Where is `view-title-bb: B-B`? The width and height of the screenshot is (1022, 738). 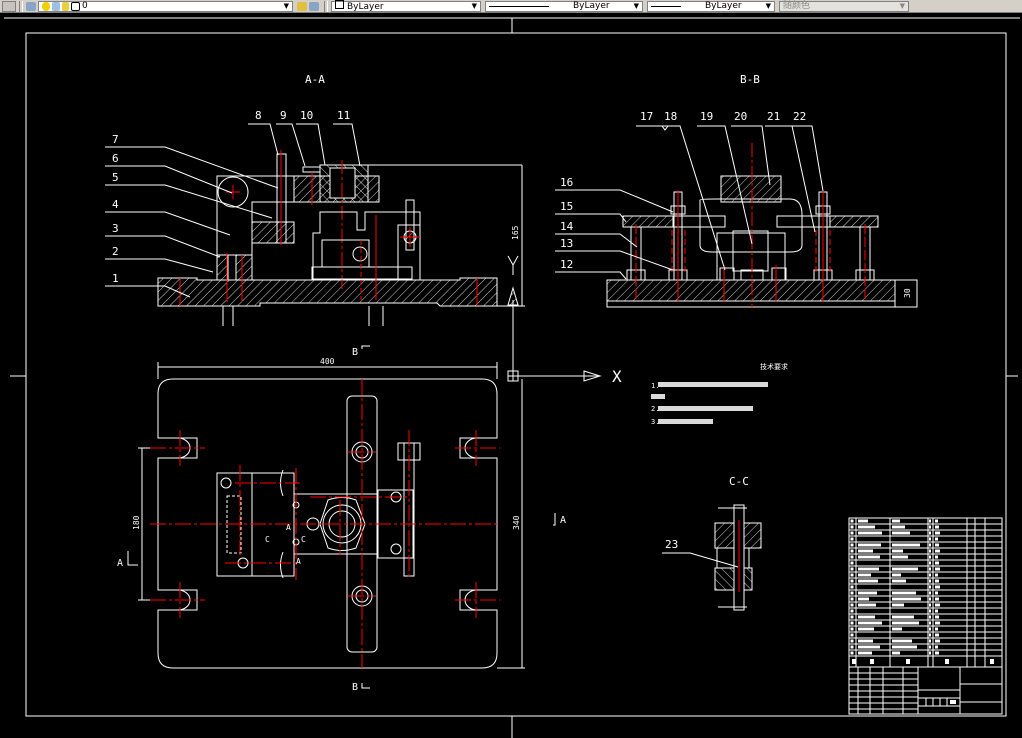
view-title-bb: B-B is located at coordinates (750, 79).